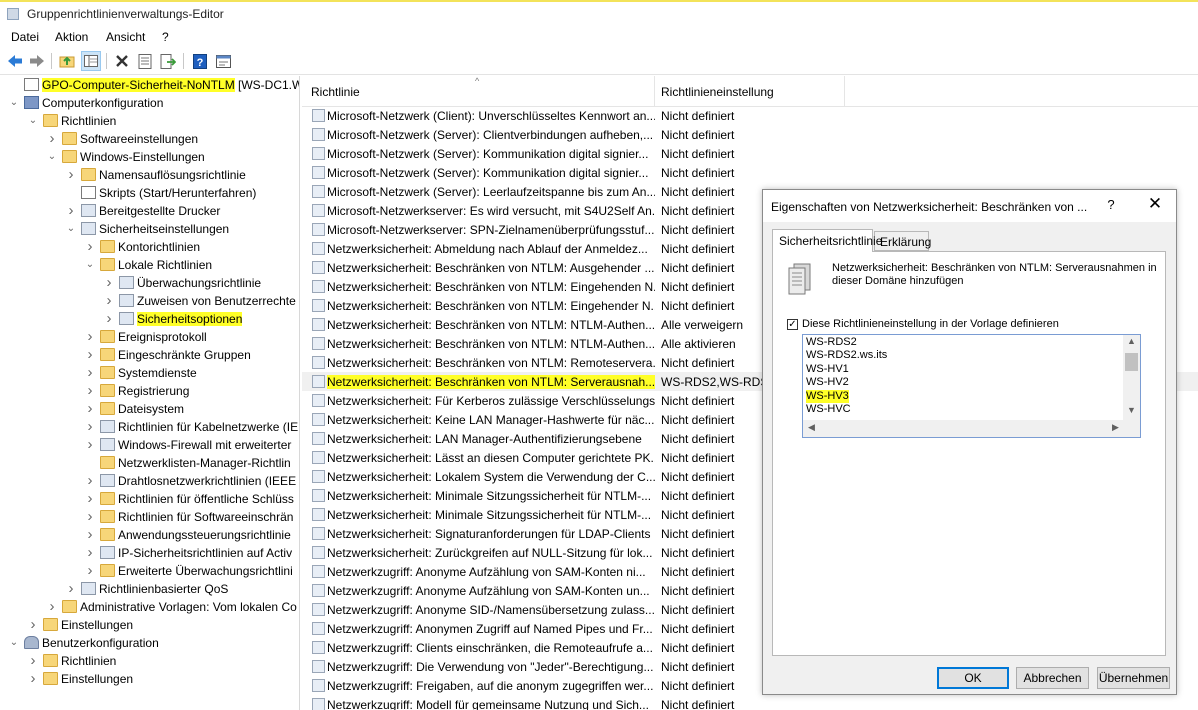 This screenshot has width=1198, height=710. Describe the element at coordinates (67, 61) in the screenshot. I see `up-folder-icon` at that location.